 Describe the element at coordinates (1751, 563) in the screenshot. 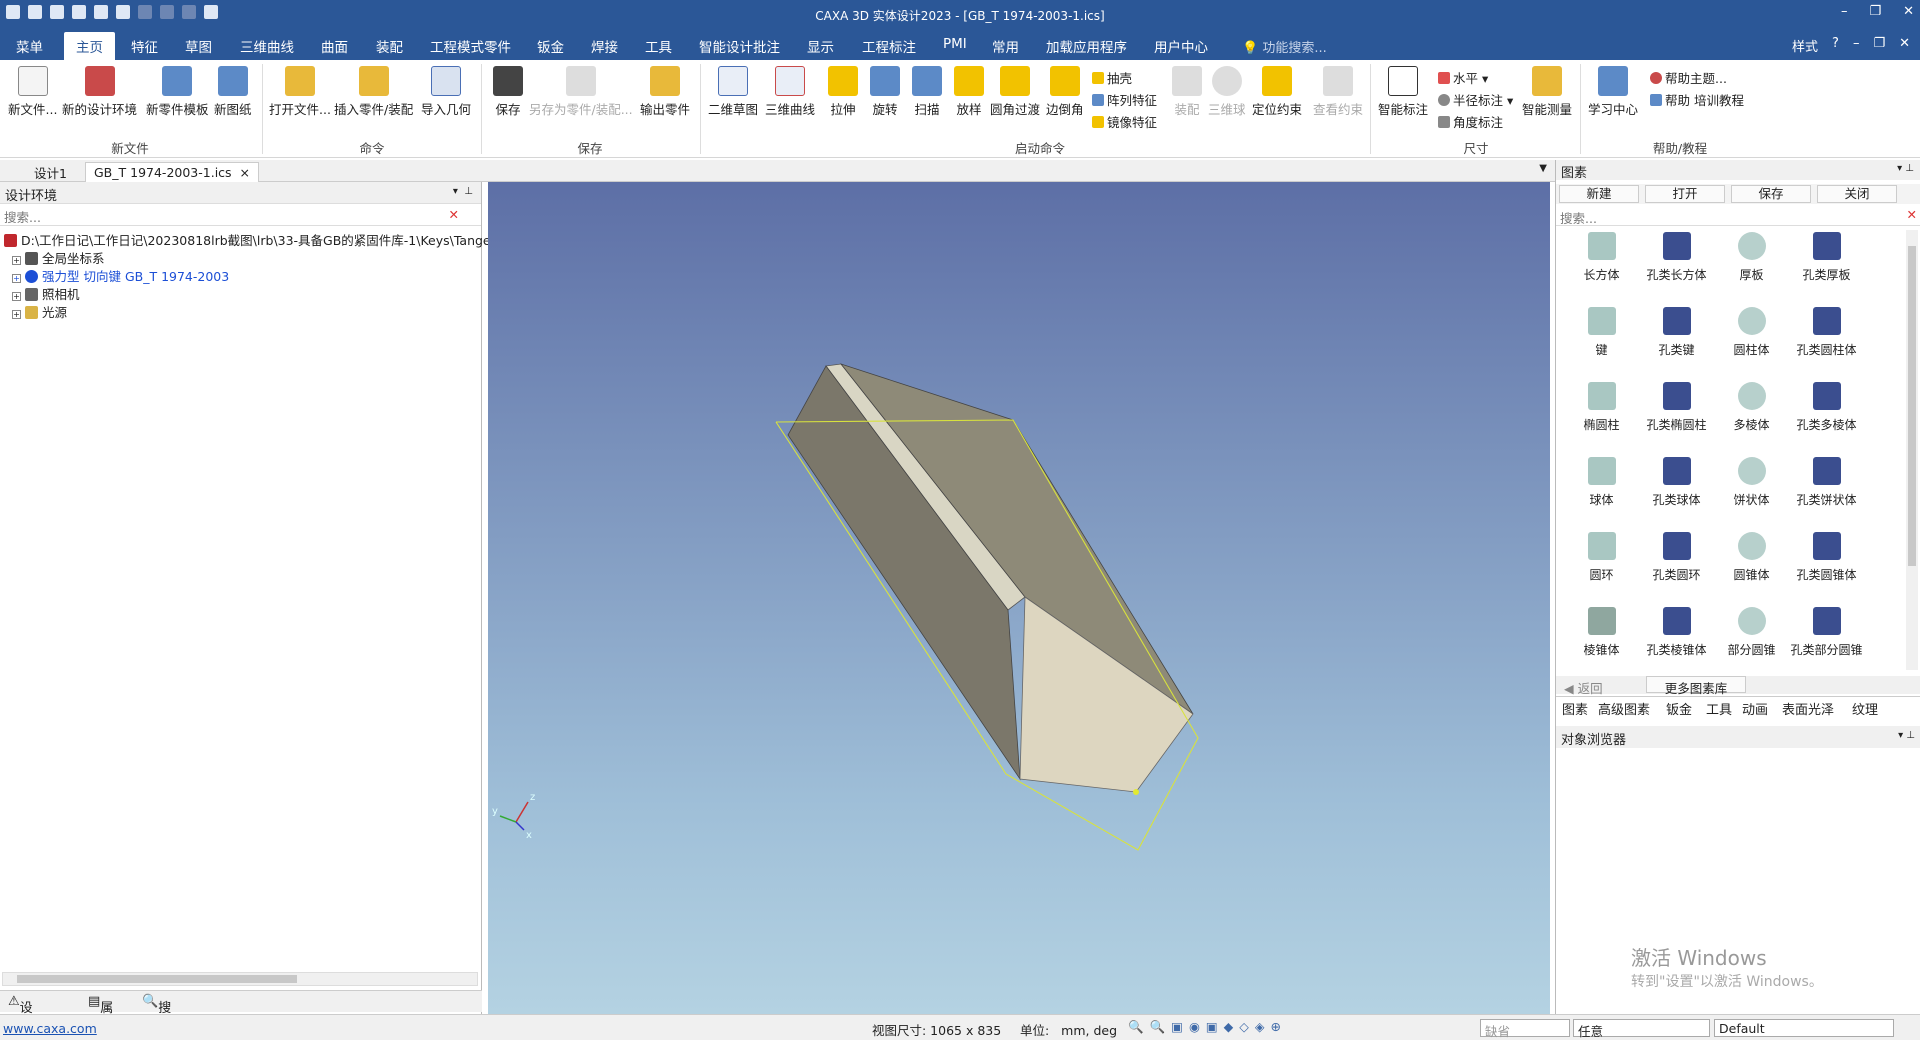

I see `catalog-item: 圆锥体` at that location.